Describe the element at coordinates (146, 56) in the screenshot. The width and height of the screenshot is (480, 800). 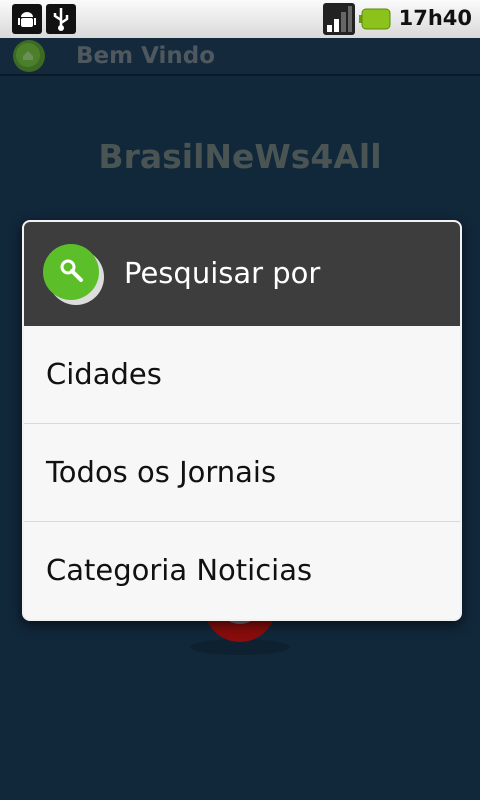
I see `screen-title: Bem Vindo` at that location.